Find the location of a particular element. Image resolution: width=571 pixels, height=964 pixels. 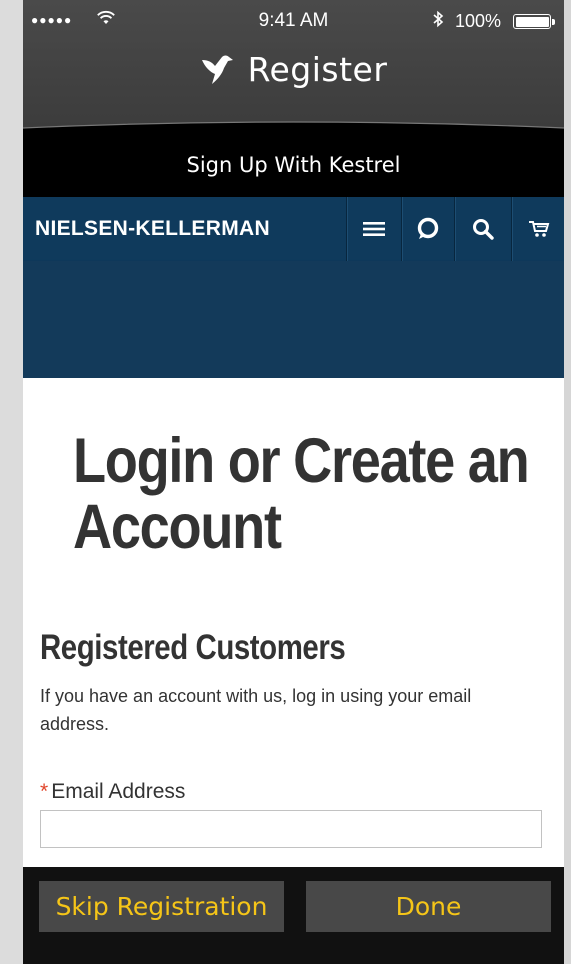

register-title-bar: Register is located at coordinates (293, 76).